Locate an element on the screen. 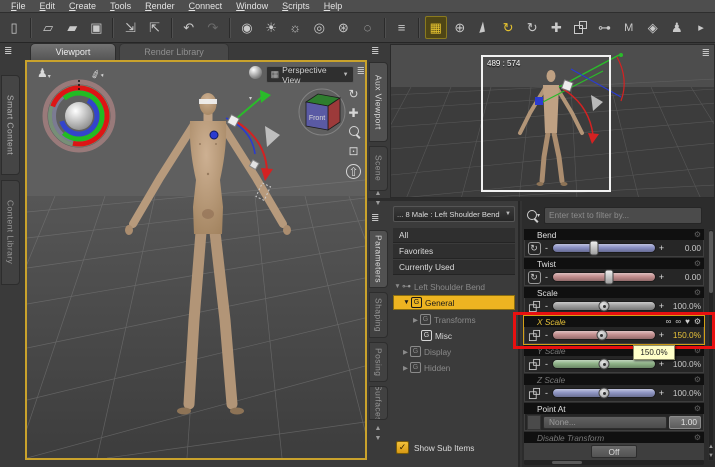 The height and width of the screenshot is (467, 715). vertical-scrollbar is located at coordinates (711, 345).